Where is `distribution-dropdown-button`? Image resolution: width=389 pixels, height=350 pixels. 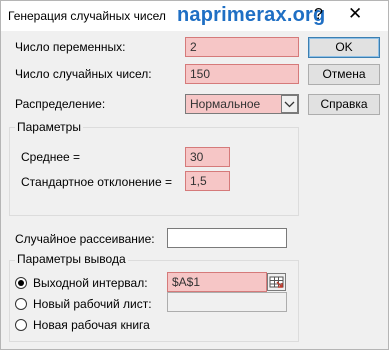
distribution-dropdown-button is located at coordinates (289, 104).